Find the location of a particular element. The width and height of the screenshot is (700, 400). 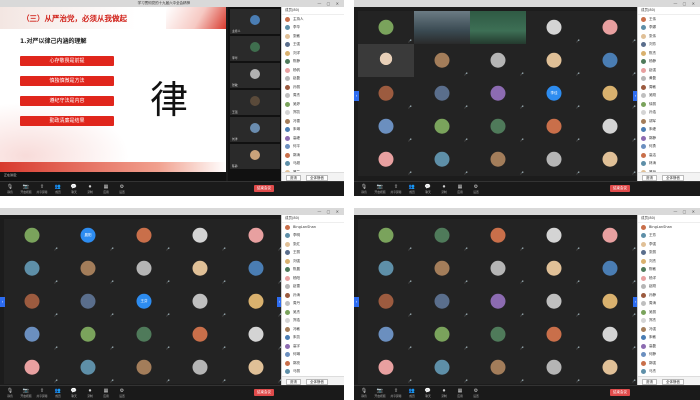

end-meeting-button: 结束会议 is located at coordinates (264, 188).